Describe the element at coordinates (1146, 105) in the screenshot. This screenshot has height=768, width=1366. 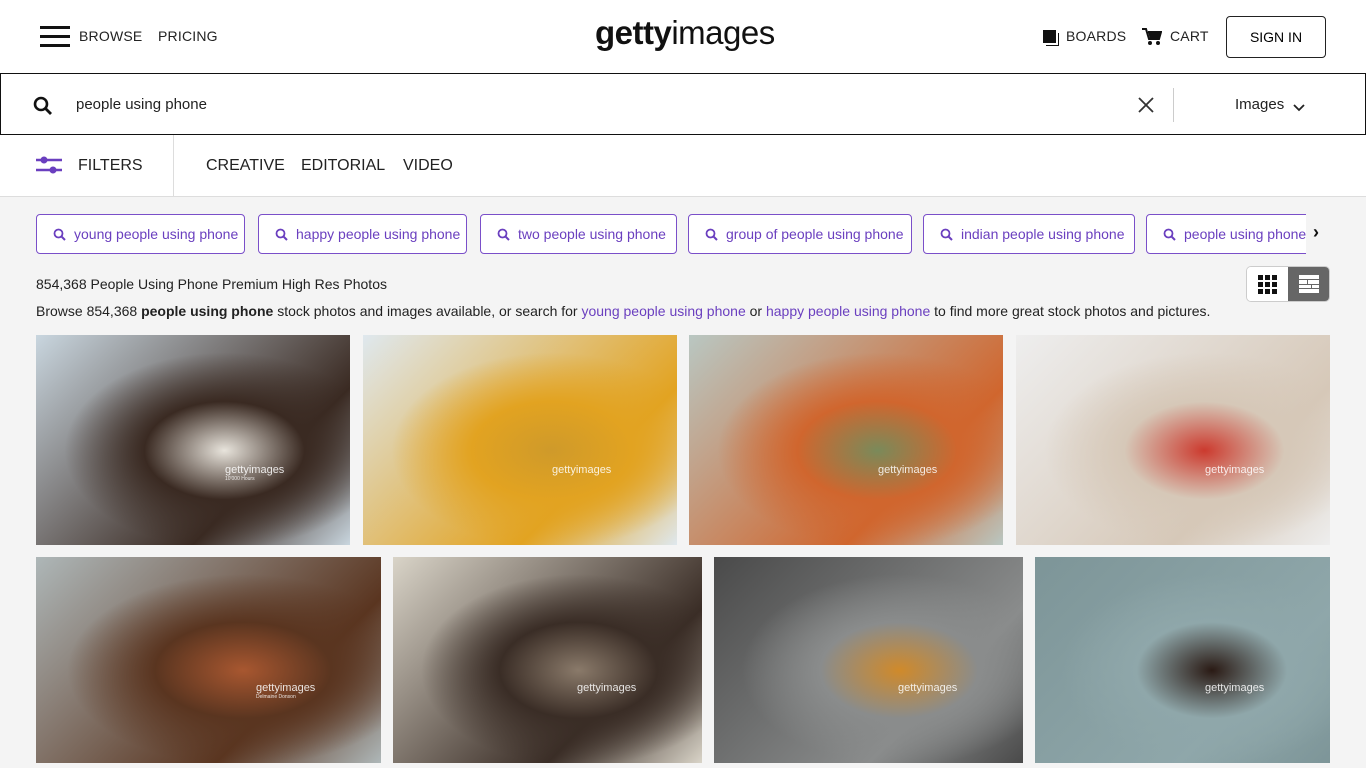
I see `clear-icon` at that location.